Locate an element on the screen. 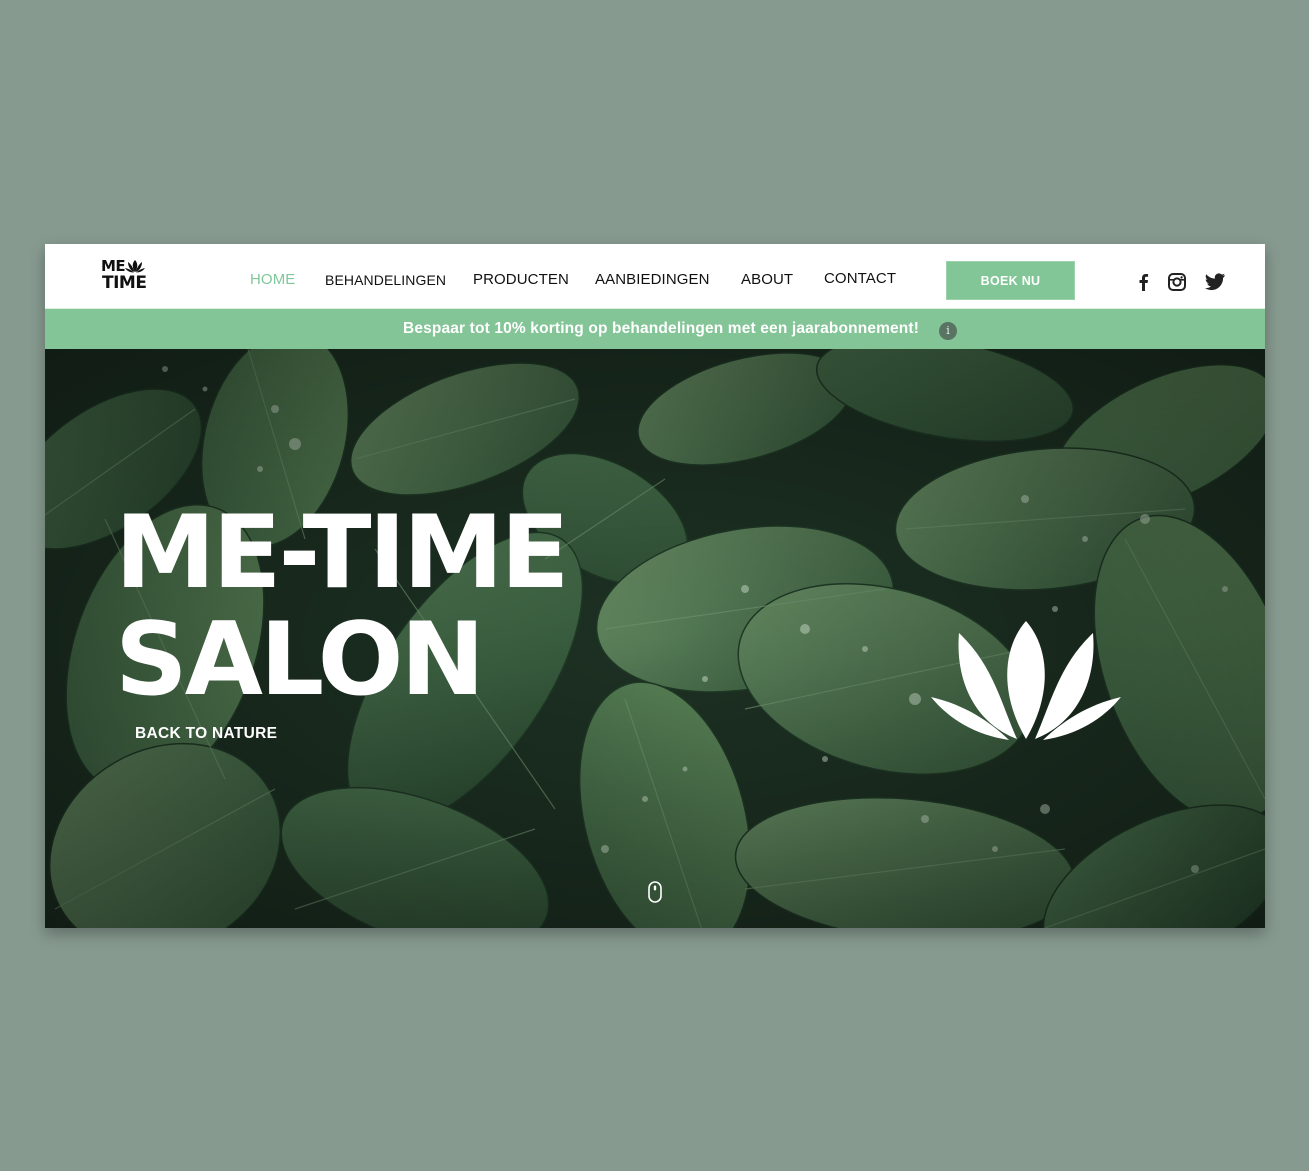 The height and width of the screenshot is (1171, 1309). nav-item-contact: CONTACT is located at coordinates (860, 278).